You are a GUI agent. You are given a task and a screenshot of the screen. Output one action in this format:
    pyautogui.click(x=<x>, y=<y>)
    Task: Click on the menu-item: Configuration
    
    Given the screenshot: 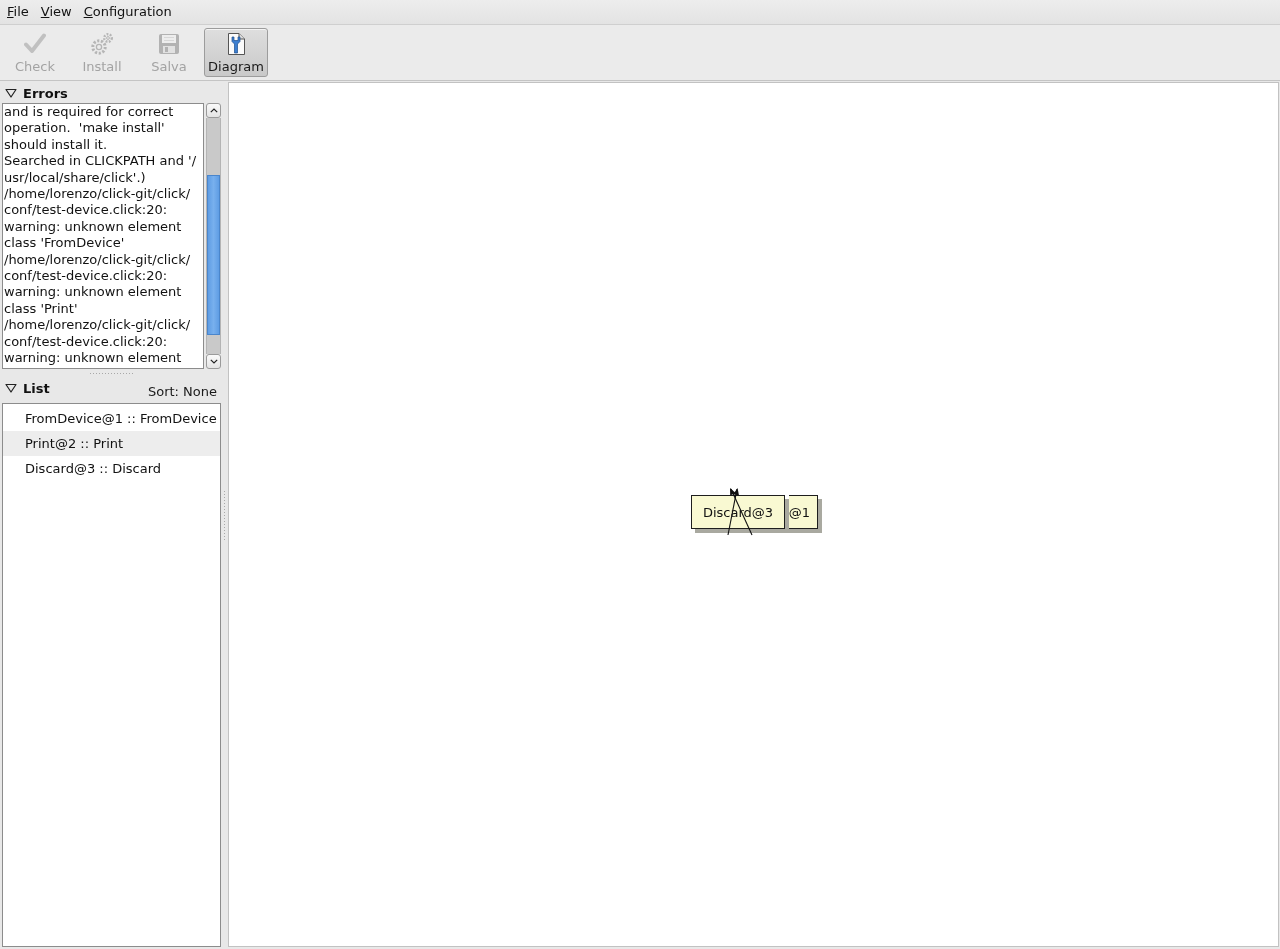 What is the action you would take?
    pyautogui.click(x=127, y=12)
    